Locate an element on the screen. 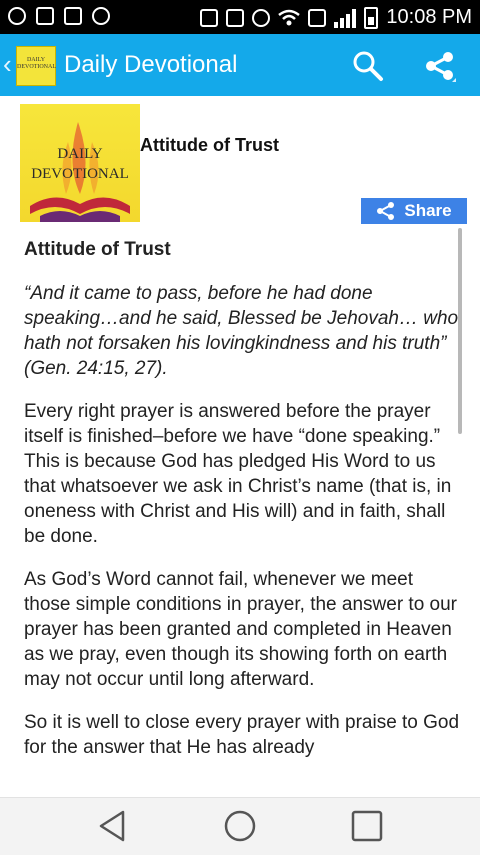 Image resolution: width=480 pixels, height=855 pixels. nfc-icon is located at coordinates (209, 17).